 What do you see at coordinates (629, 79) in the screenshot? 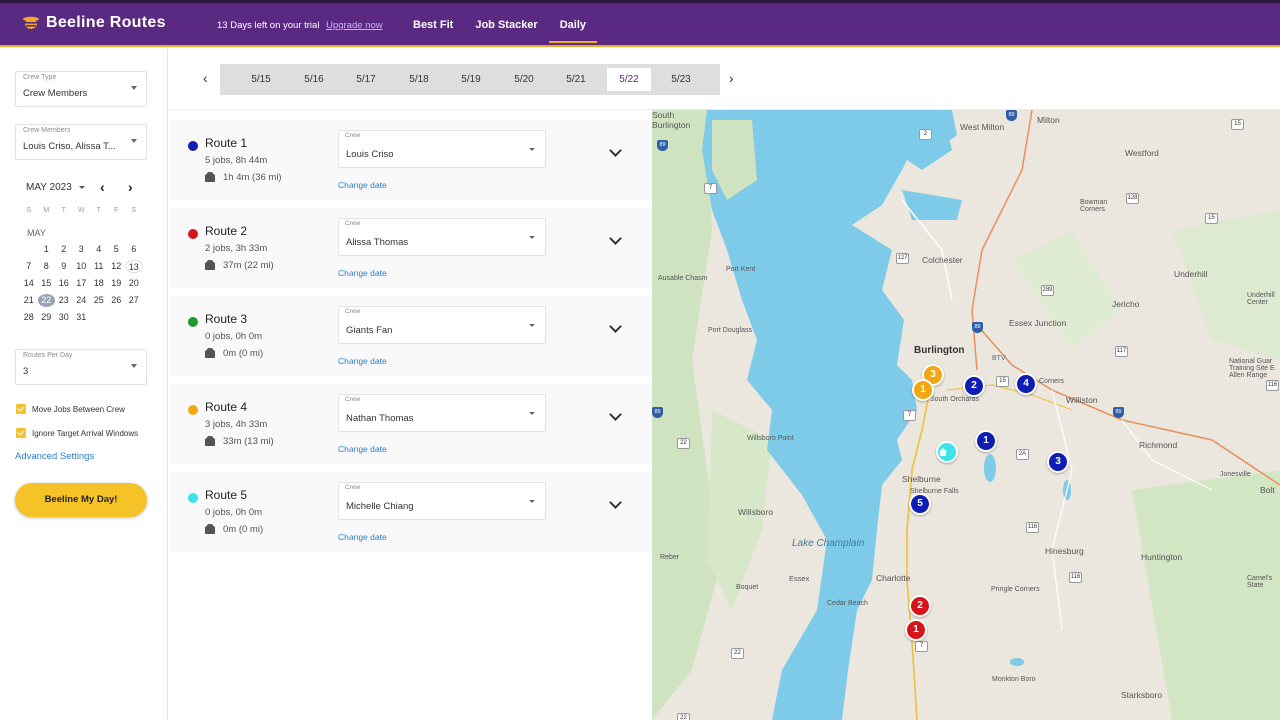
I see `date-tab-active: 5/22` at bounding box center [629, 79].